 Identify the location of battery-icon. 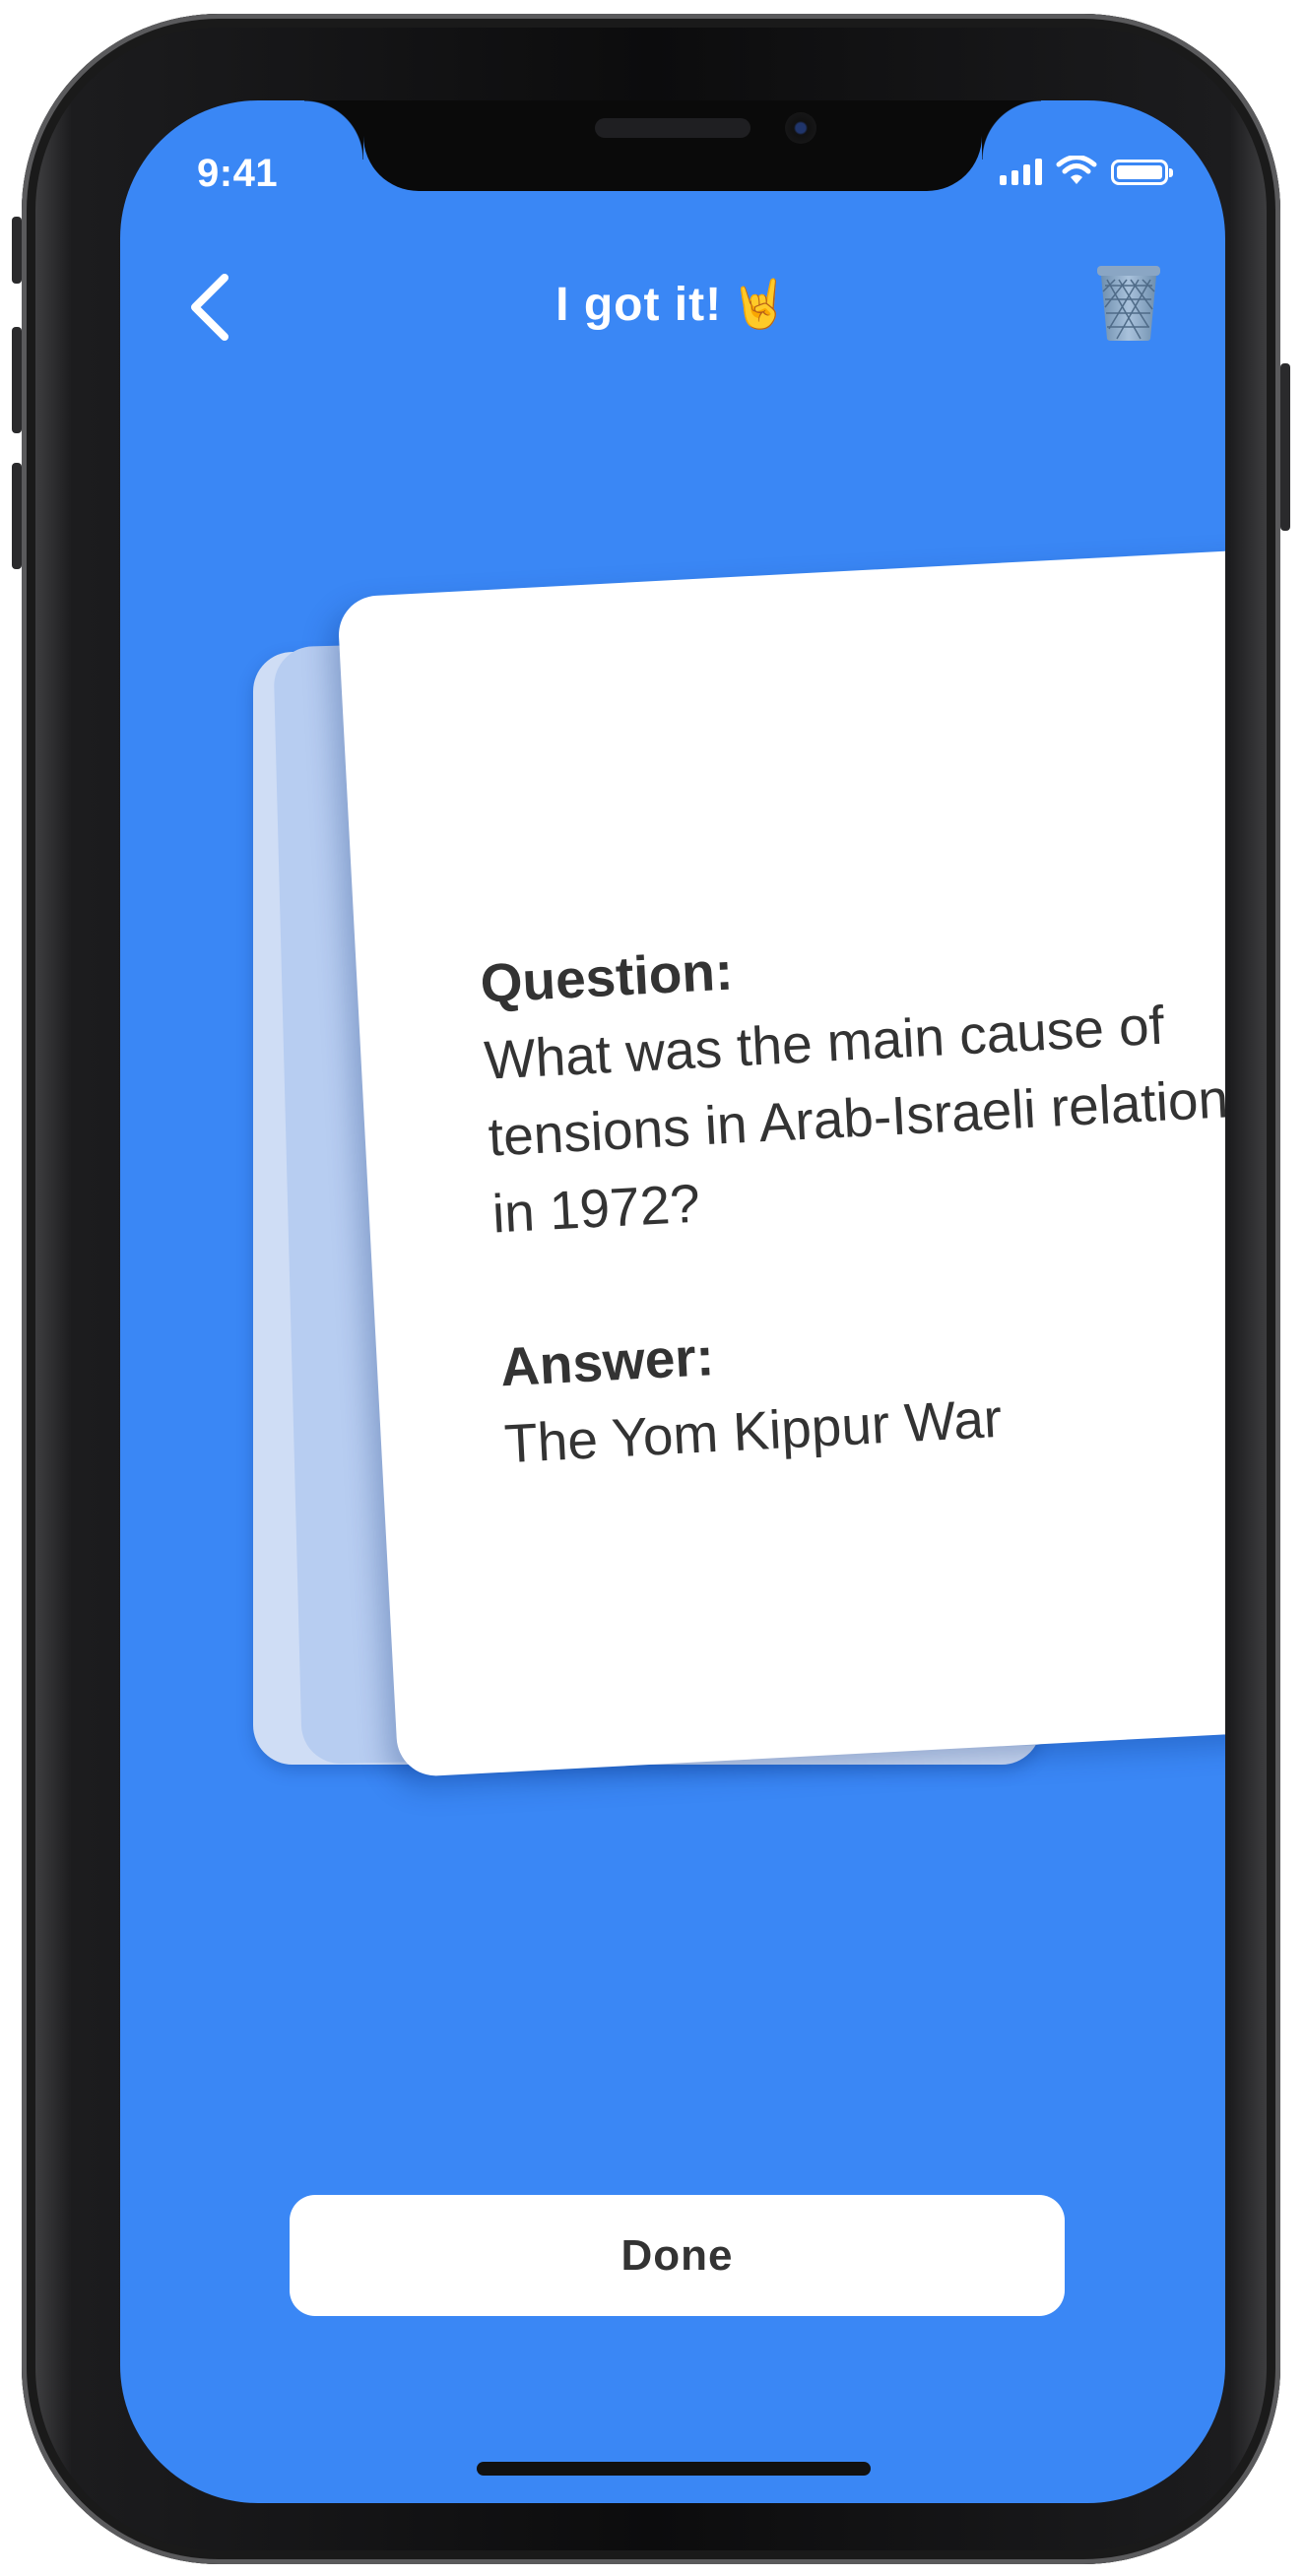
(1142, 172).